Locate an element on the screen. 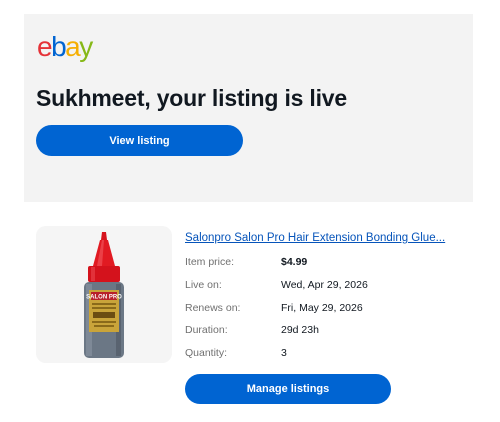  detail-value: 29d 23h is located at coordinates (300, 330).